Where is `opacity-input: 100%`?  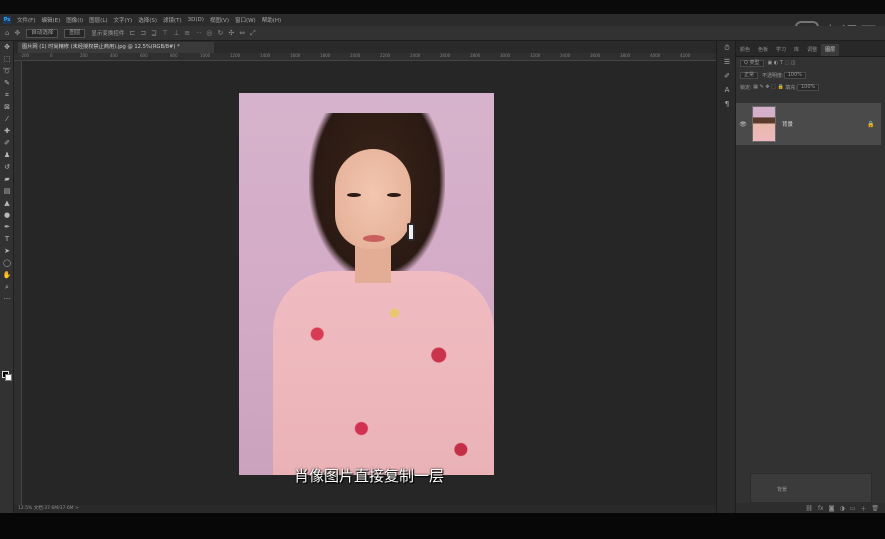
opacity-input: 100% is located at coordinates (794, 75).